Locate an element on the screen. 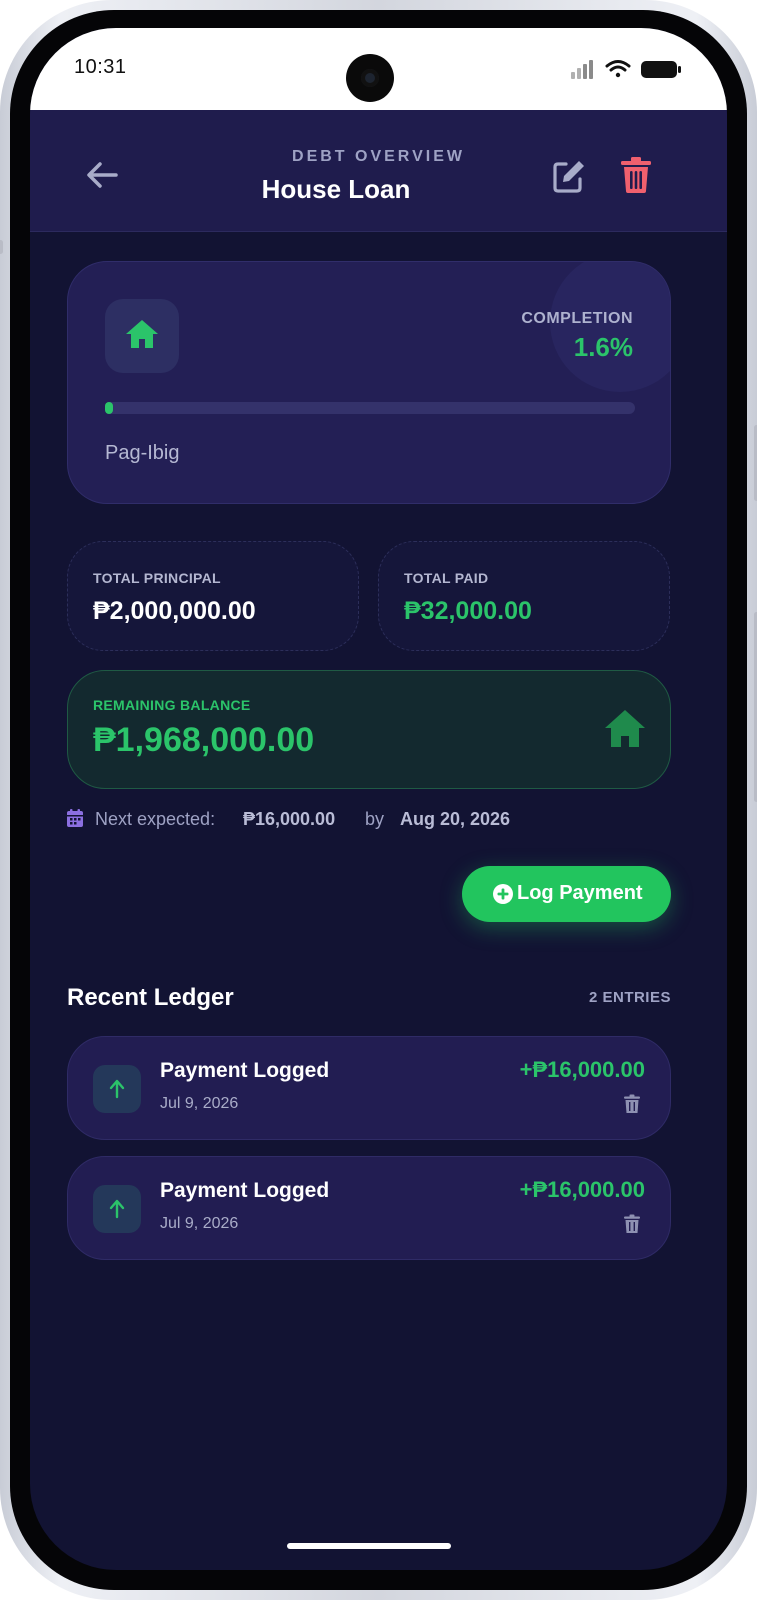  total-principal-card: TOTAL PRINCIPAL ₱2,000,000.00 is located at coordinates (213, 596).